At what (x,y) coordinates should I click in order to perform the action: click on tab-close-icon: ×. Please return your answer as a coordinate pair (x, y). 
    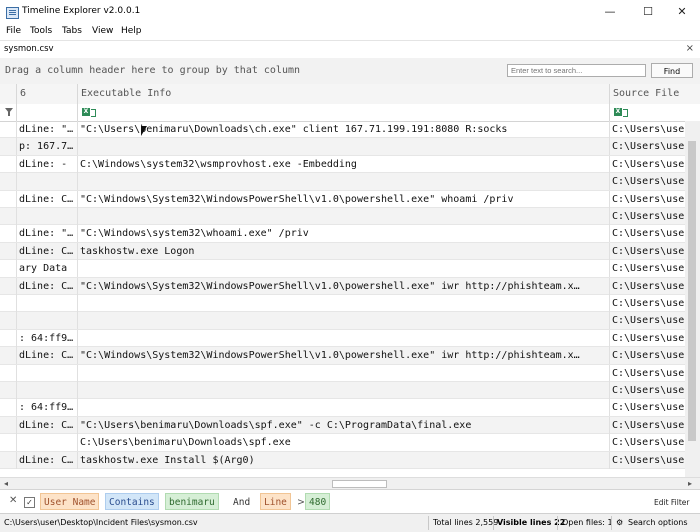
    Looking at the image, I should click on (690, 48).